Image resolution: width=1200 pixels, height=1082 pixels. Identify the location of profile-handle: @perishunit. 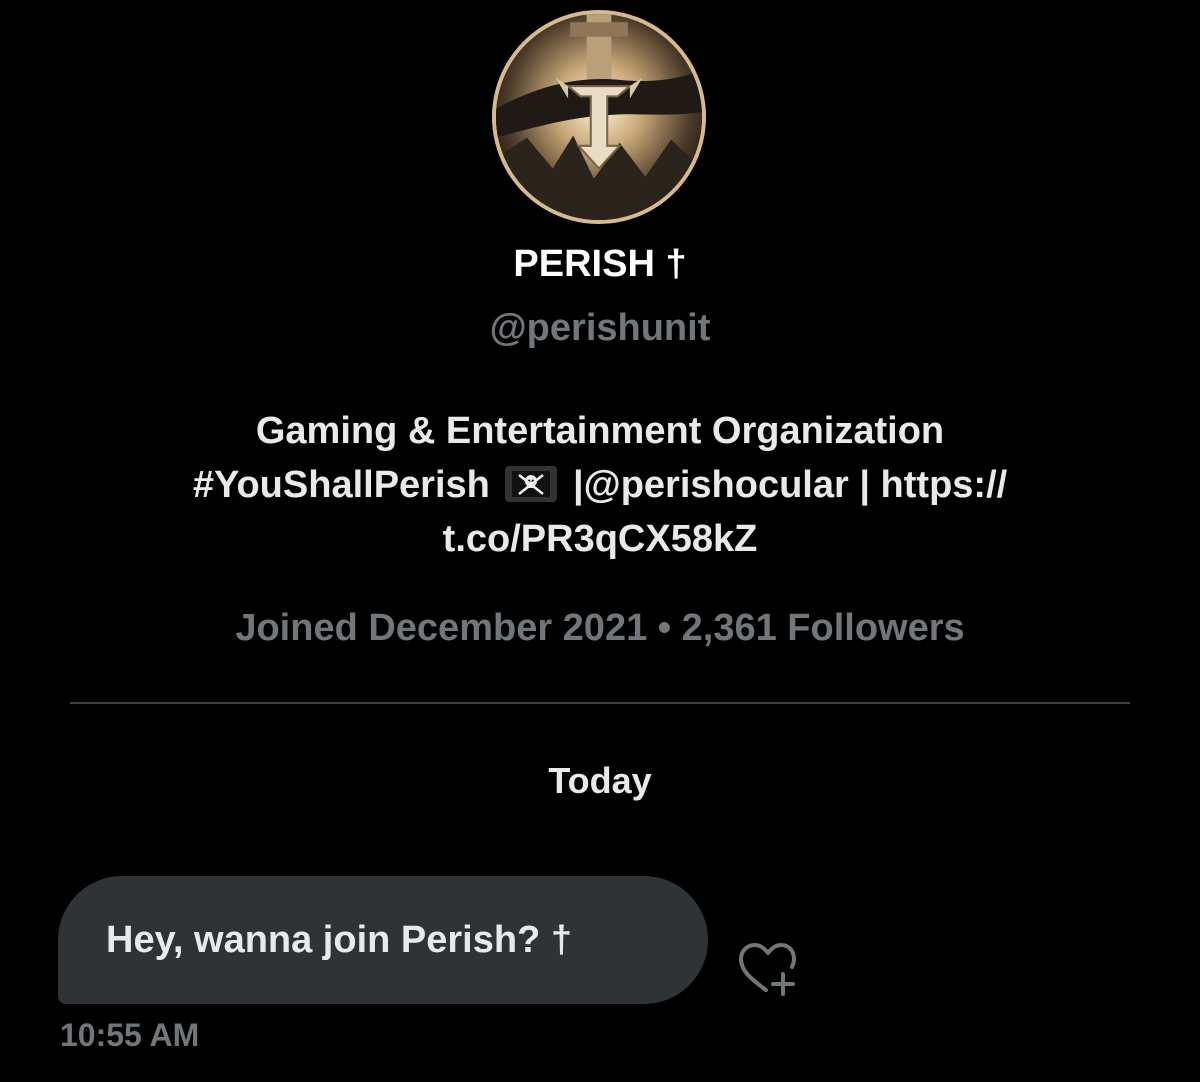
(600, 328).